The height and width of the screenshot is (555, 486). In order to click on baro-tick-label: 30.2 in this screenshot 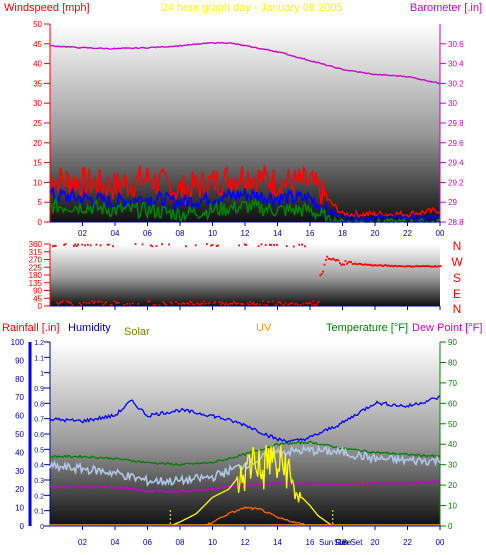, I will do `click(456, 83)`.